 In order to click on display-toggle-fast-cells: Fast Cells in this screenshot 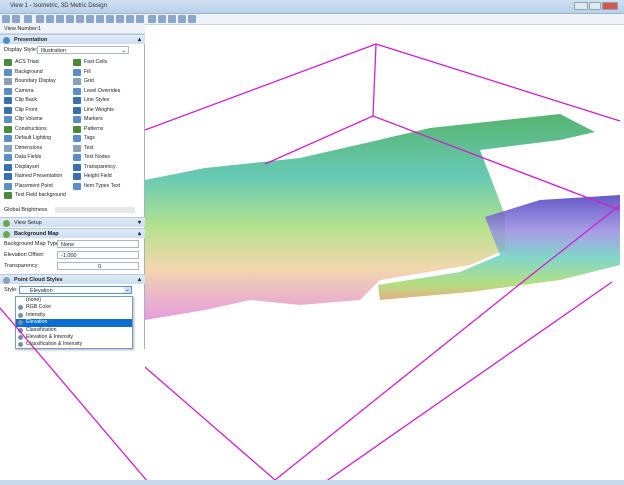, I will do `click(90, 62)`.